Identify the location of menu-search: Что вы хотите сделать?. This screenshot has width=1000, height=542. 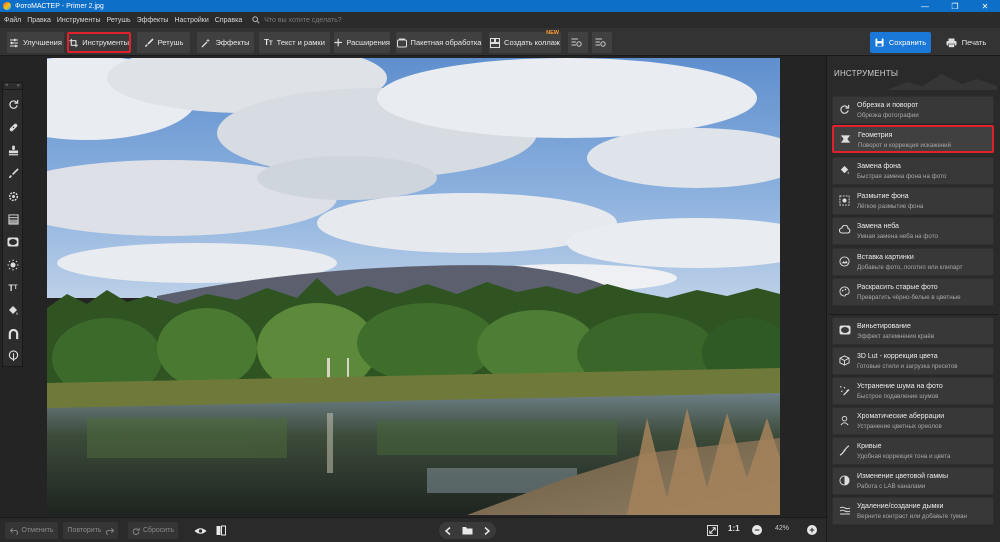
(297, 20).